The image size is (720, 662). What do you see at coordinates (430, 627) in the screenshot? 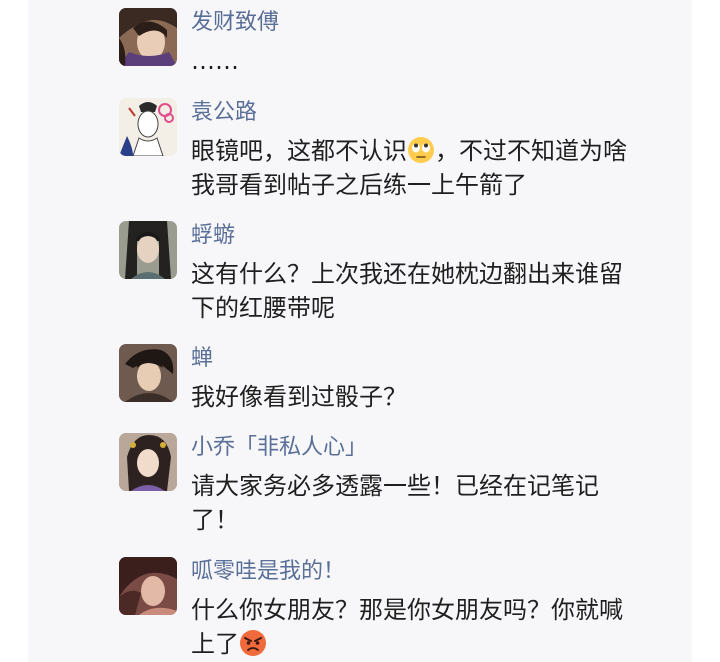
I see `message-text: 什么你女朋友？那是你女朋友吗？你就喊 上了` at bounding box center [430, 627].